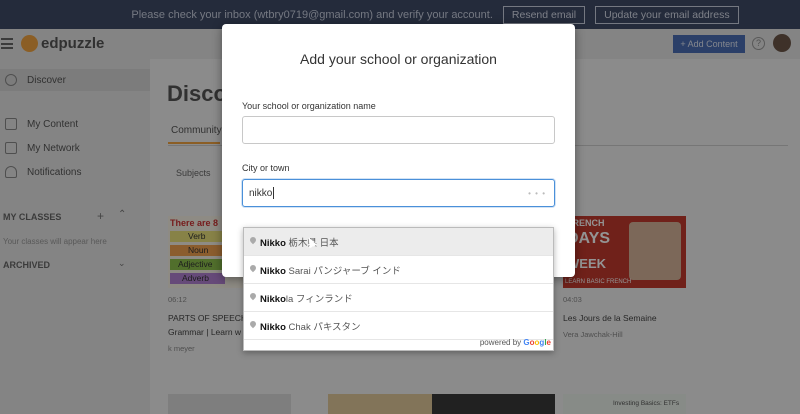 The height and width of the screenshot is (414, 800). What do you see at coordinates (266, 168) in the screenshot?
I see `city-label: City or town` at bounding box center [266, 168].